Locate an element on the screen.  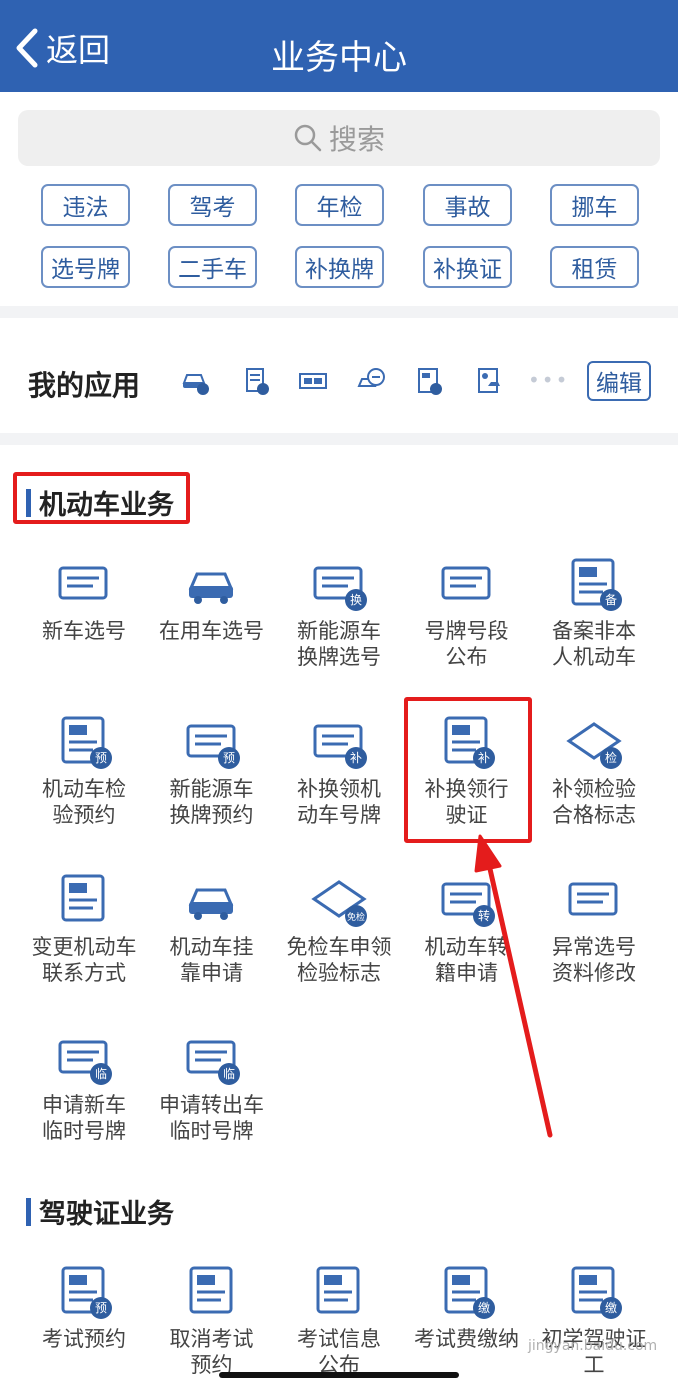
home-indicator is located at coordinates (339, 1375).